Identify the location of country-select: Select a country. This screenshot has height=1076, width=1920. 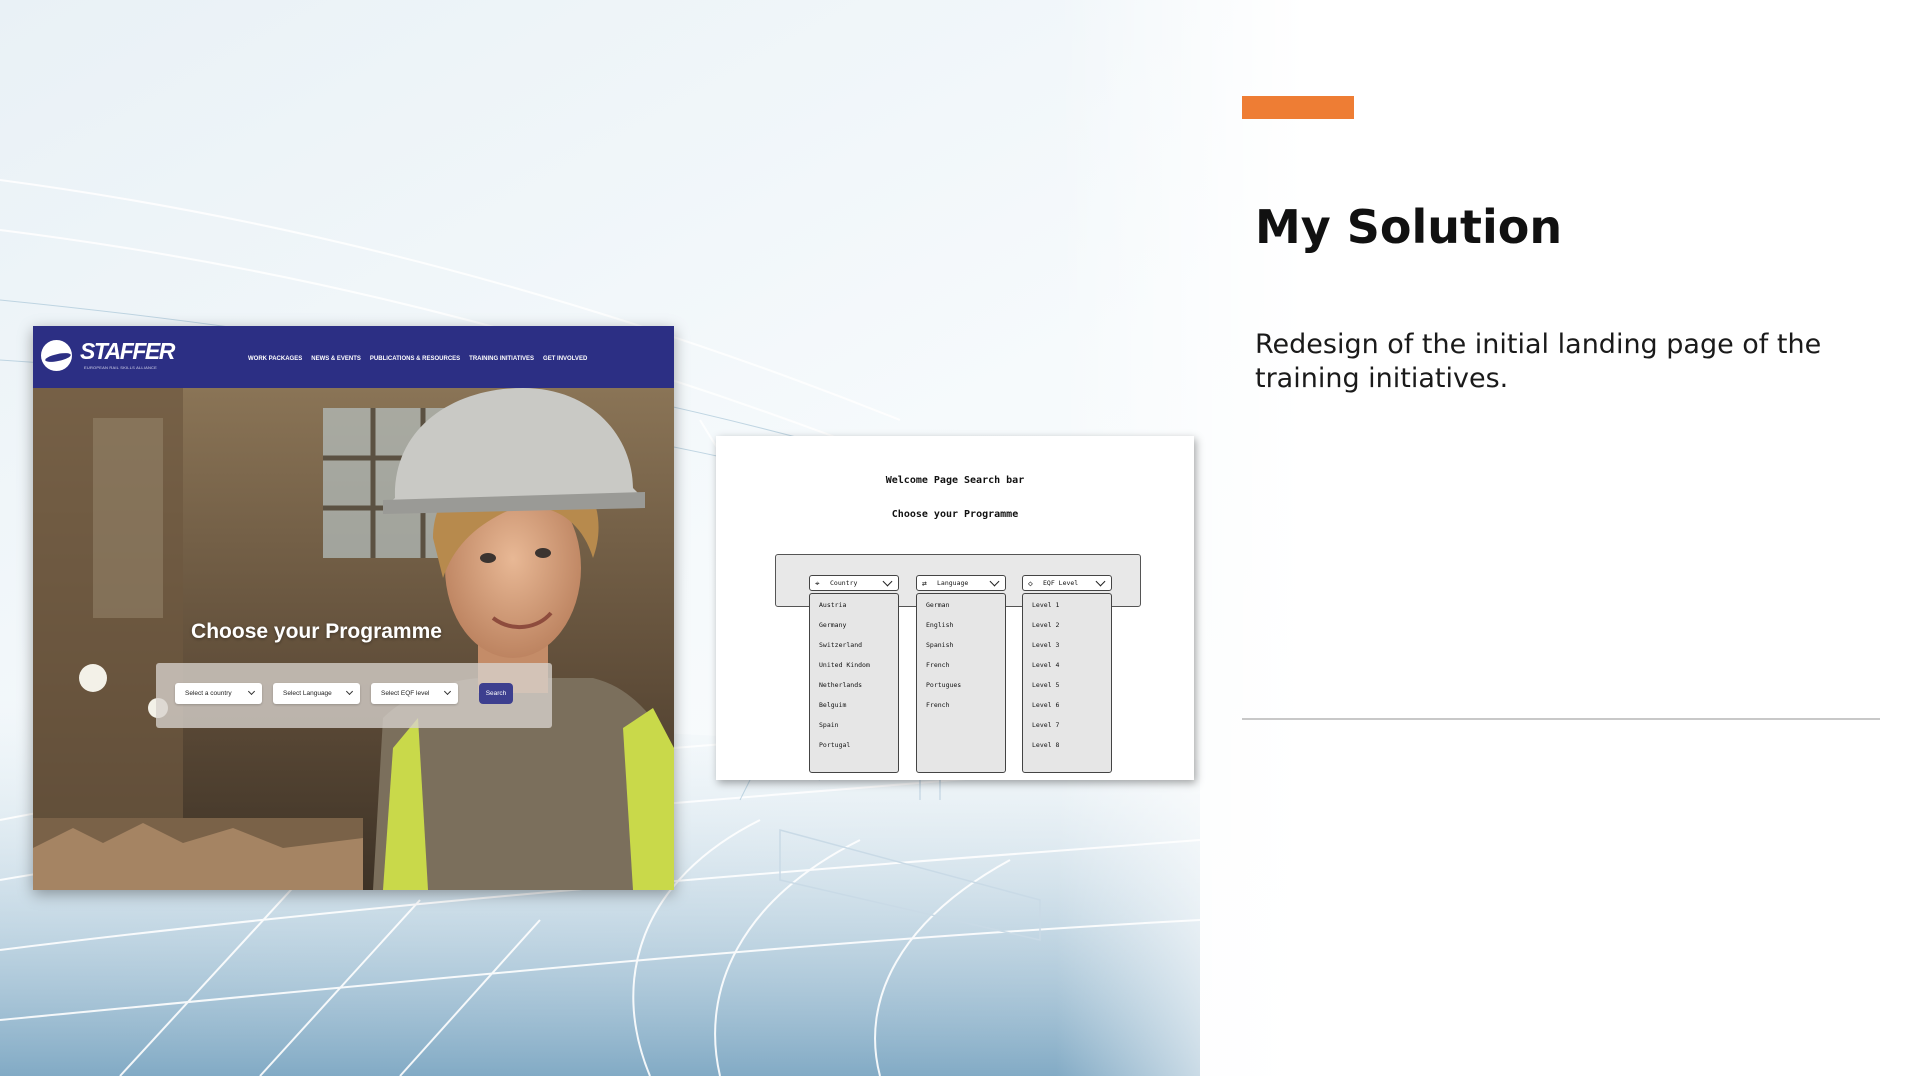
(218, 693).